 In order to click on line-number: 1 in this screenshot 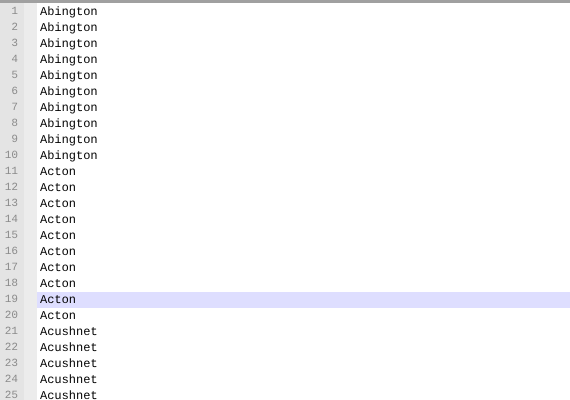, I will do `click(14, 12)`.